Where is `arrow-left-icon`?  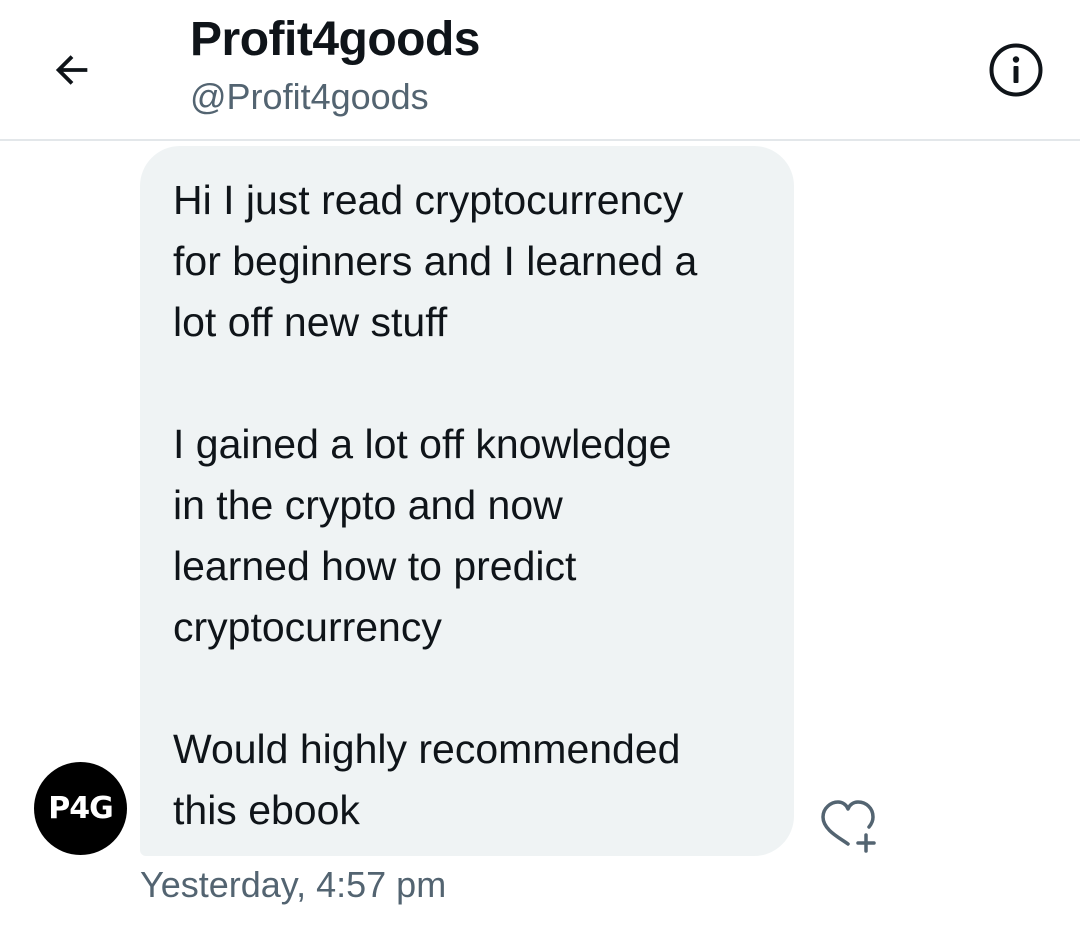 arrow-left-icon is located at coordinates (71, 70).